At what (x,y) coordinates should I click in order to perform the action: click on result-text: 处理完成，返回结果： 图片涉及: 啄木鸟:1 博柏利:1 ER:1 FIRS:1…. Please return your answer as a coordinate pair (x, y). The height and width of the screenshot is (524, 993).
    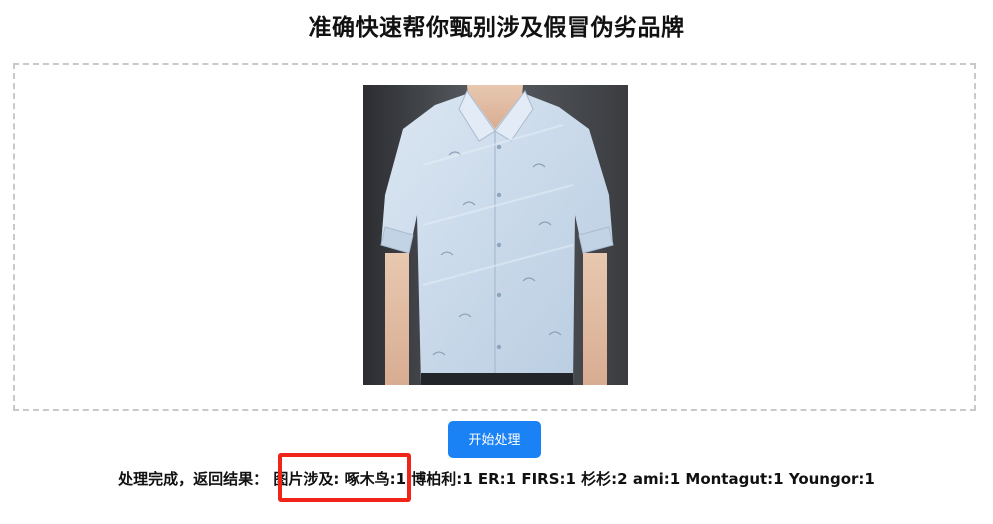
    Looking at the image, I should click on (496, 479).